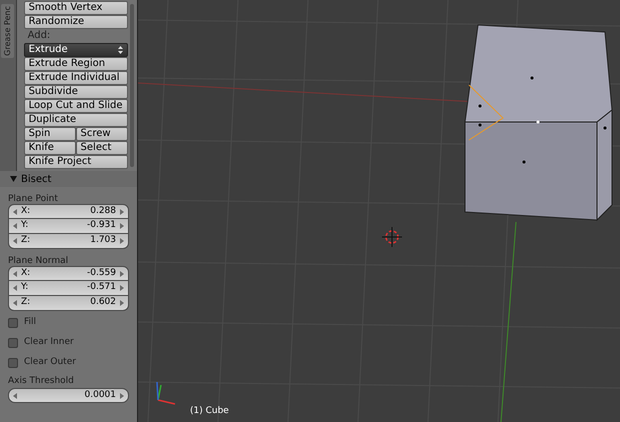 The height and width of the screenshot is (422, 620). Describe the element at coordinates (101, 287) in the screenshot. I see `field-value: -0.571` at that location.